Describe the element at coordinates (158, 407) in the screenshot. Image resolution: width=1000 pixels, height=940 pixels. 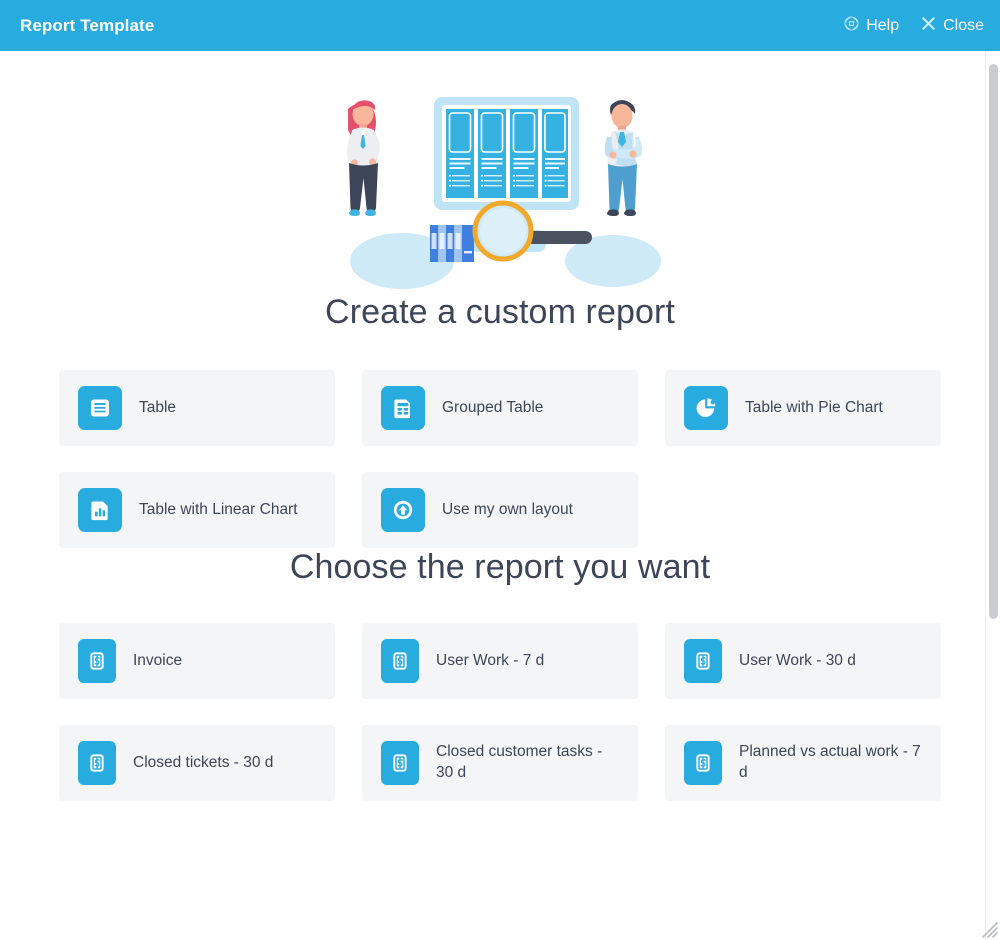
I see `card-label: Table` at that location.